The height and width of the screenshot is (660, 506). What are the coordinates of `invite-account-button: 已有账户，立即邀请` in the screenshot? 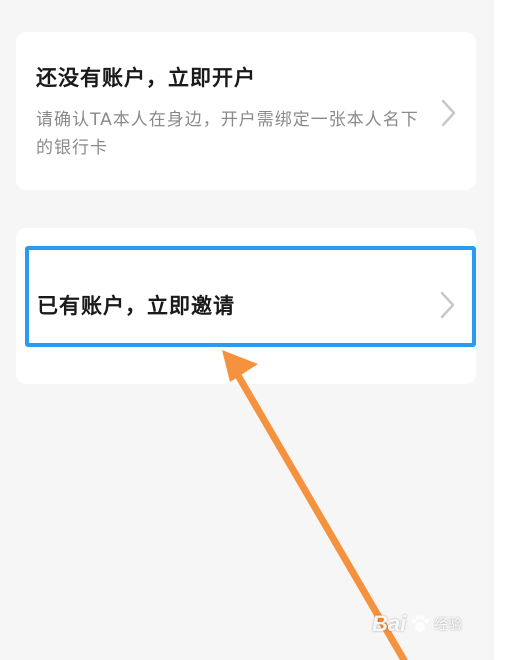 It's located at (250, 296).